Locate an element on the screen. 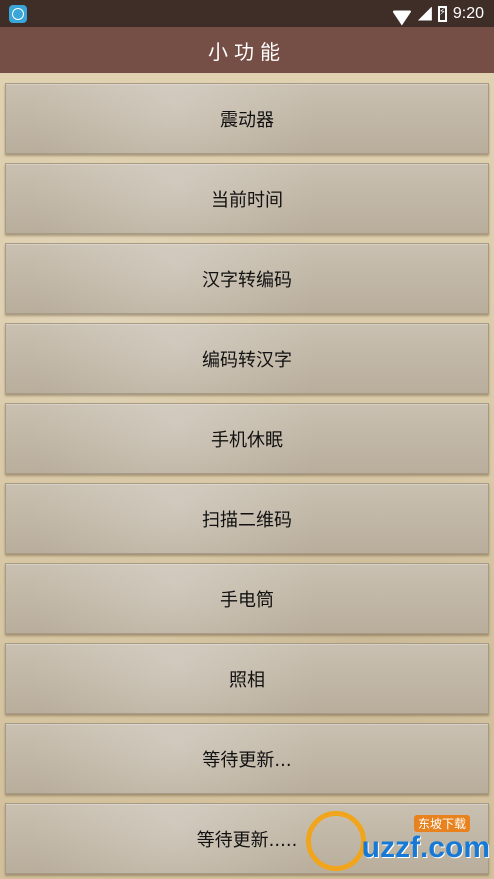 The image size is (494, 879). phone-sleep-button: 手机休眠 is located at coordinates (247, 438).